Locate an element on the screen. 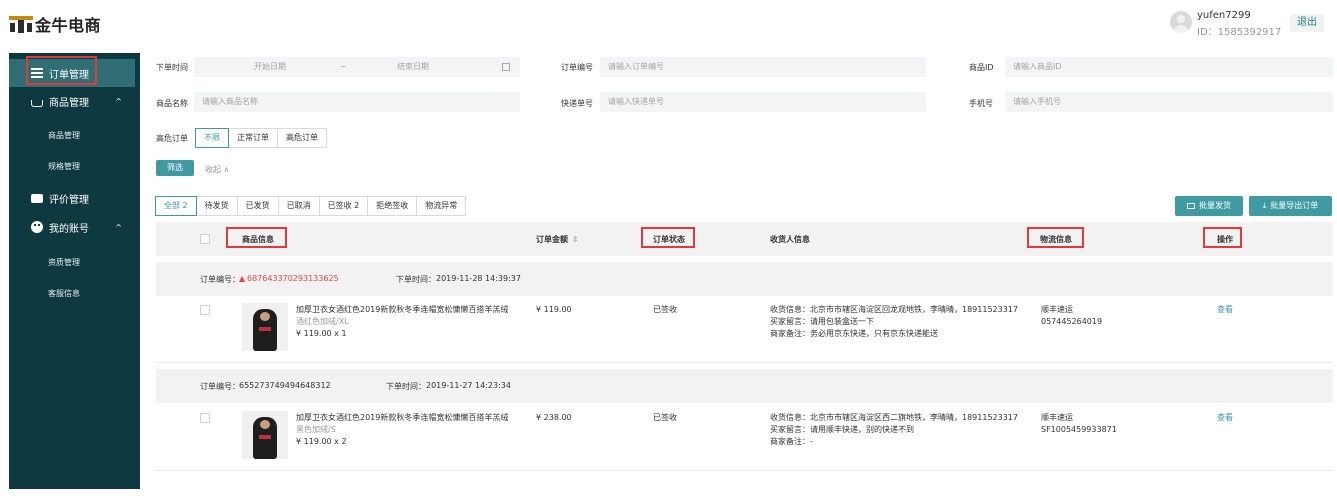  calendar-icon is located at coordinates (506, 67).